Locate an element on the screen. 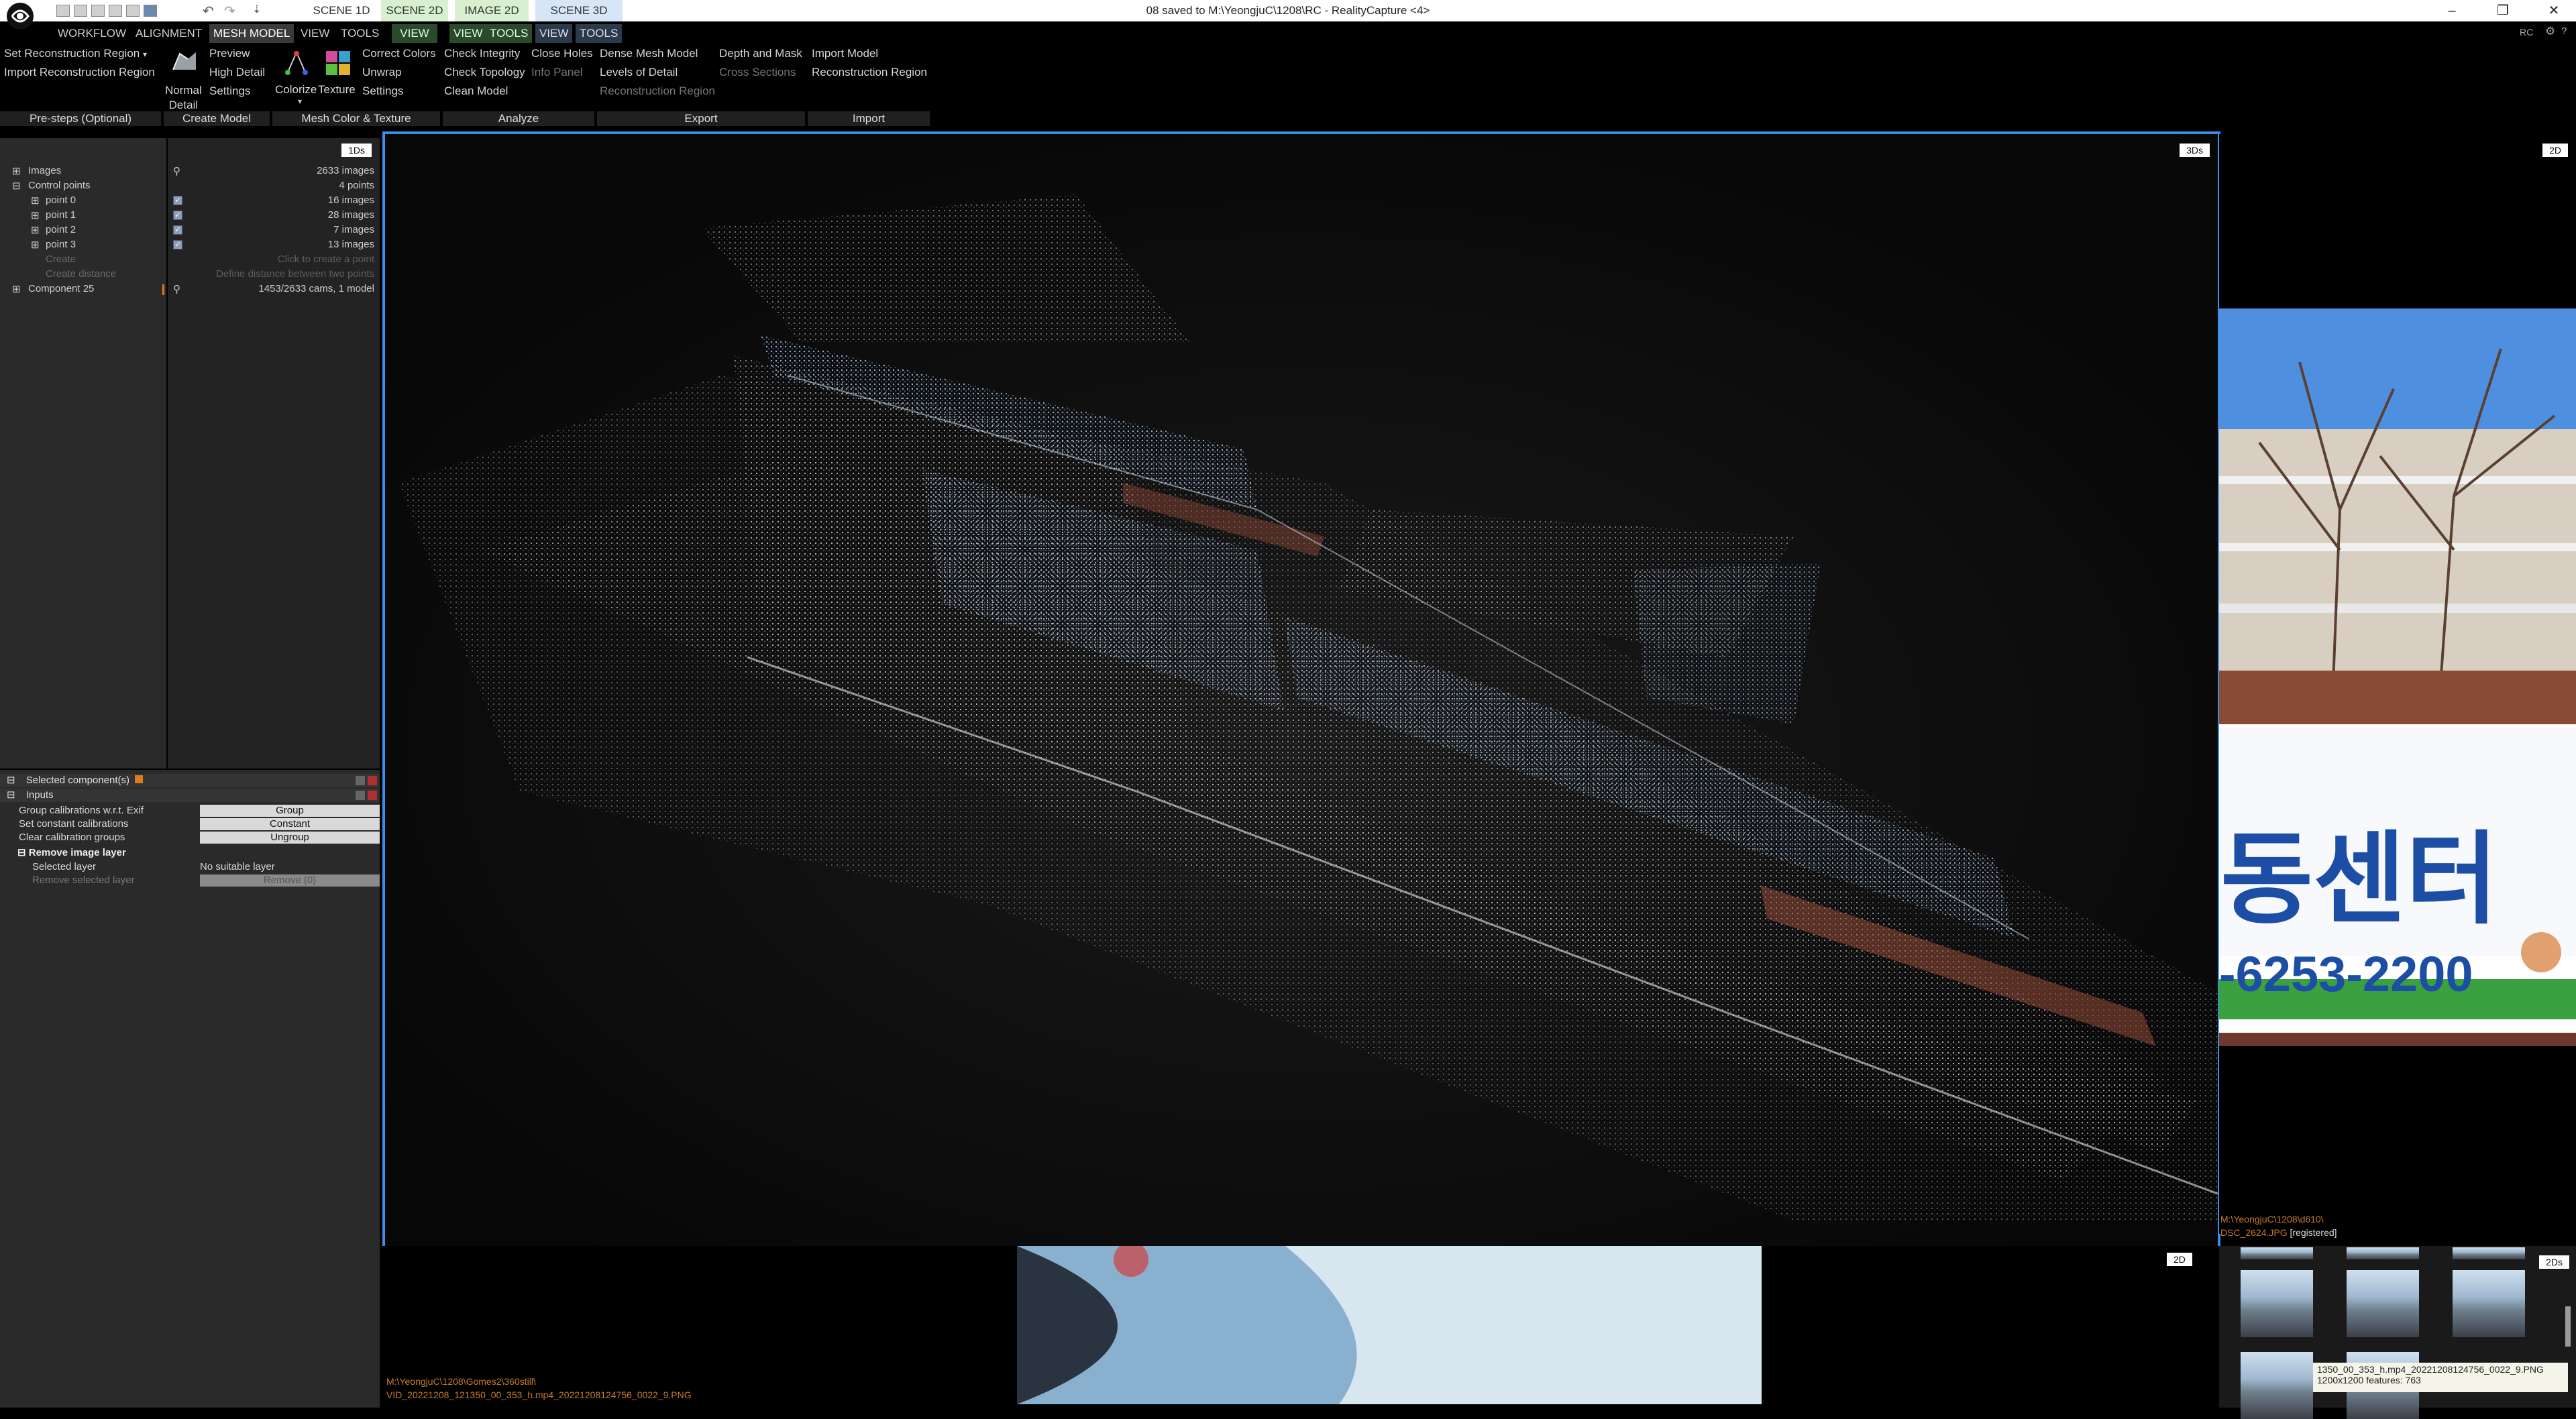  colorize-icon is located at coordinates (296, 63).